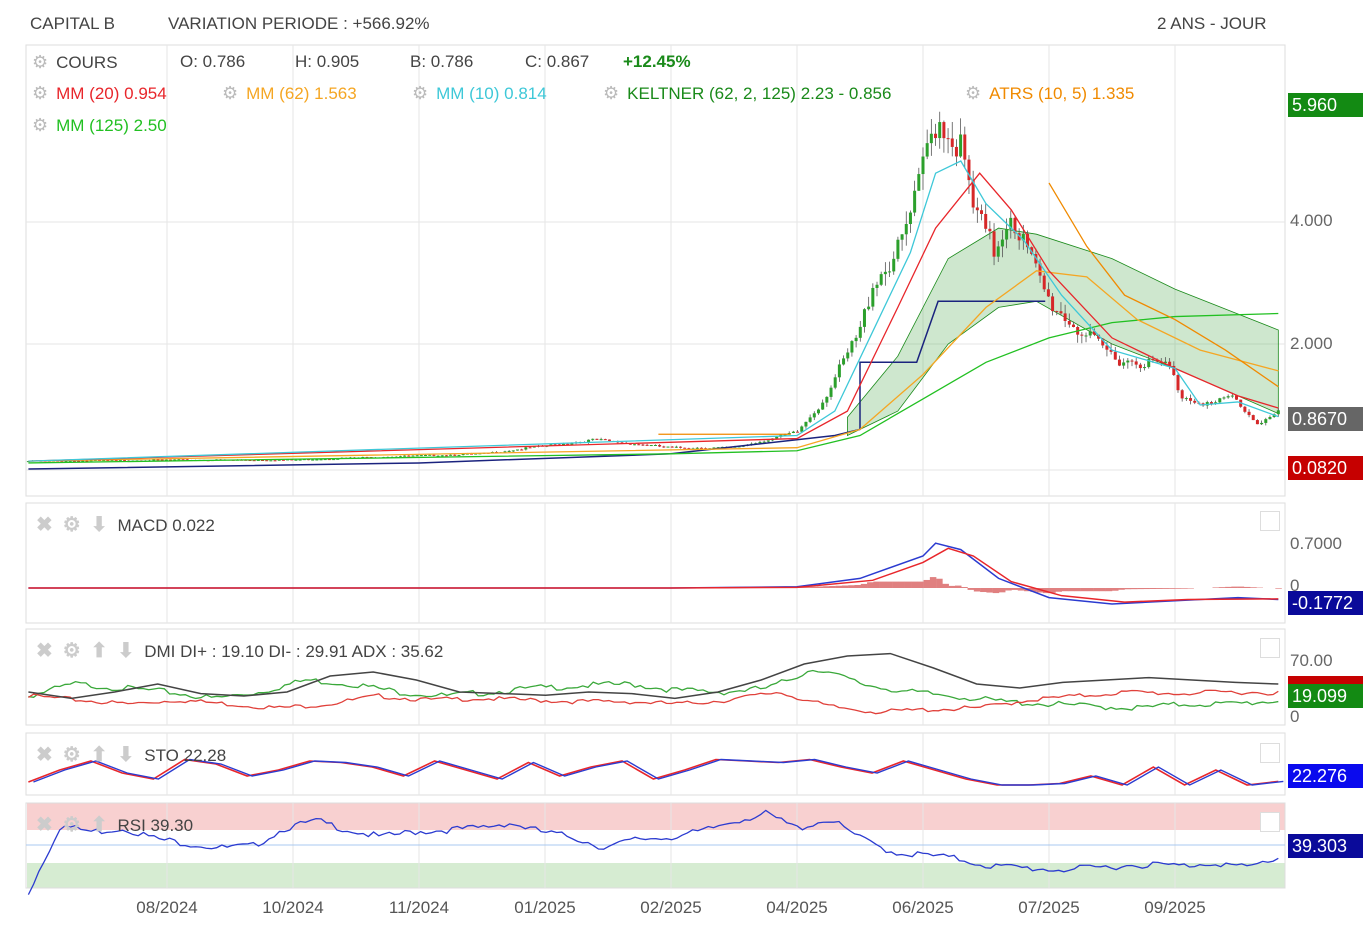 This screenshot has height=928, width=1372. Describe the element at coordinates (193, 525) in the screenshot. I see `macd-value: 0.022` at that location.